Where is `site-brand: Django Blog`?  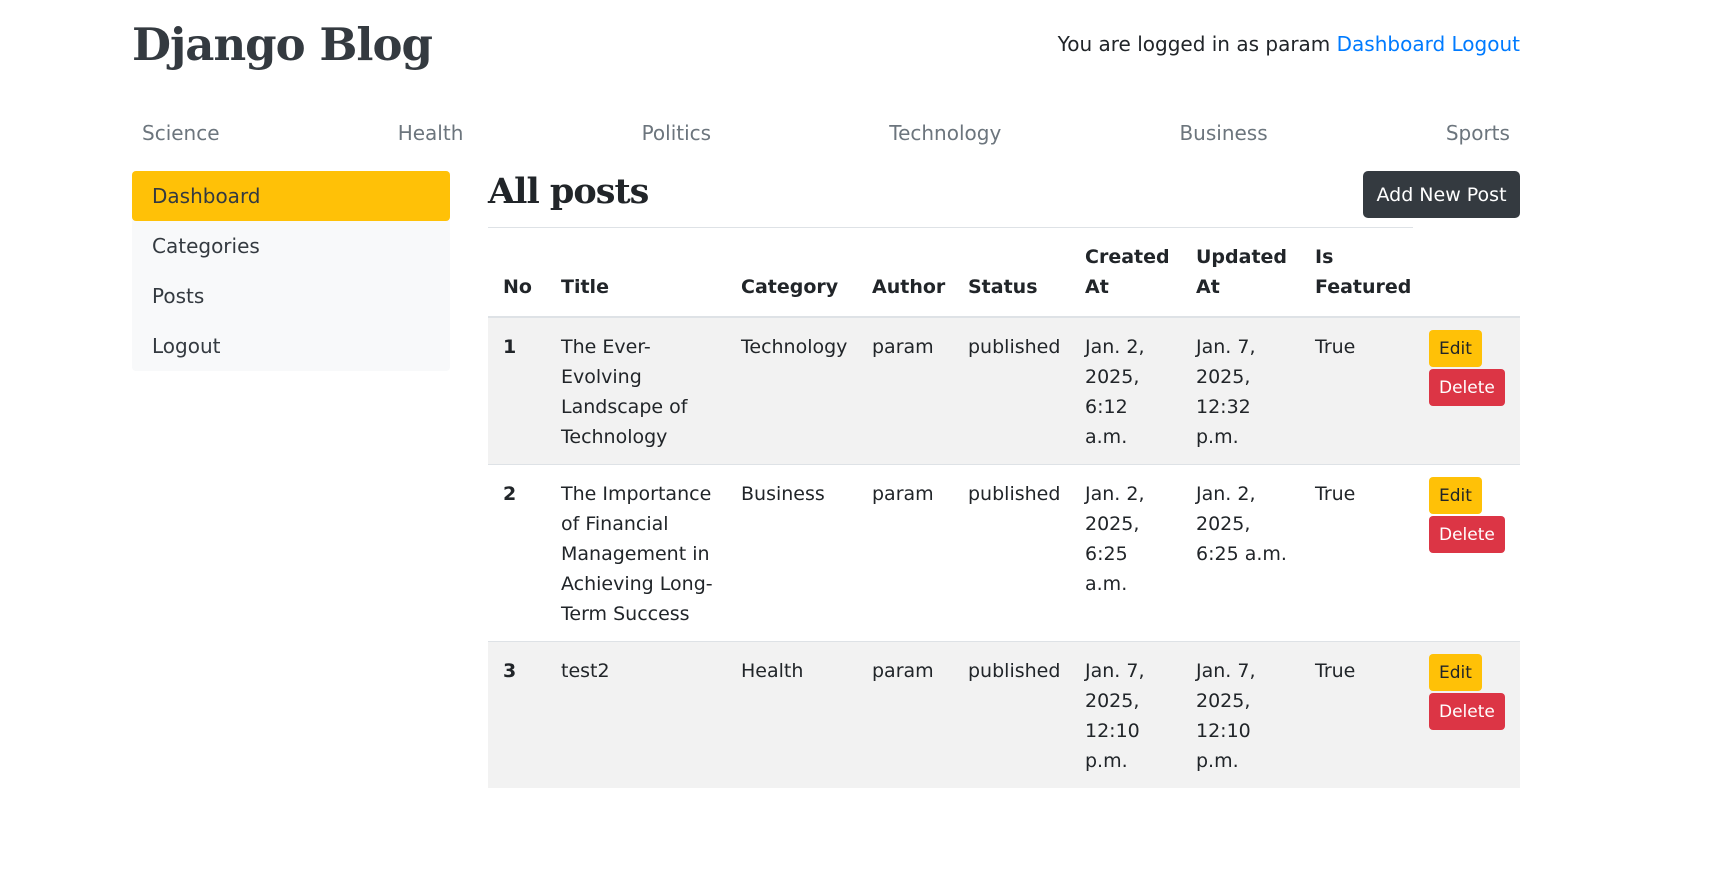 site-brand: Django Blog is located at coordinates (282, 44).